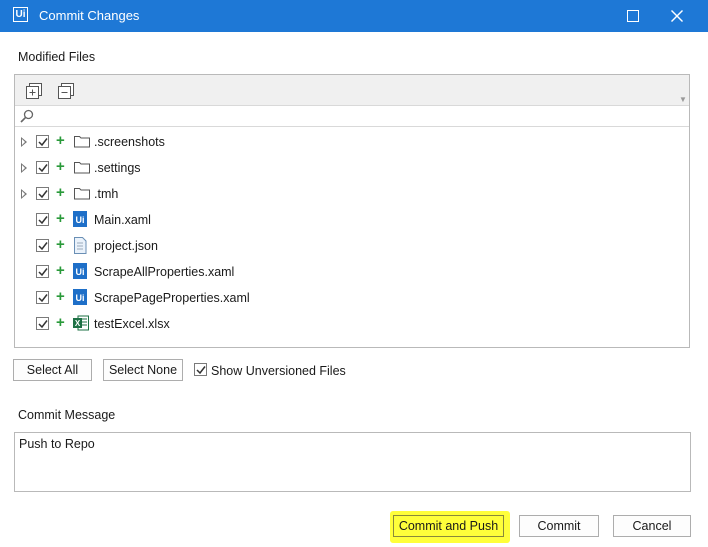 The width and height of the screenshot is (708, 547). Describe the element at coordinates (352, 272) in the screenshot. I see `file-row: + Ui ScrapeAllProperties.xaml` at that location.